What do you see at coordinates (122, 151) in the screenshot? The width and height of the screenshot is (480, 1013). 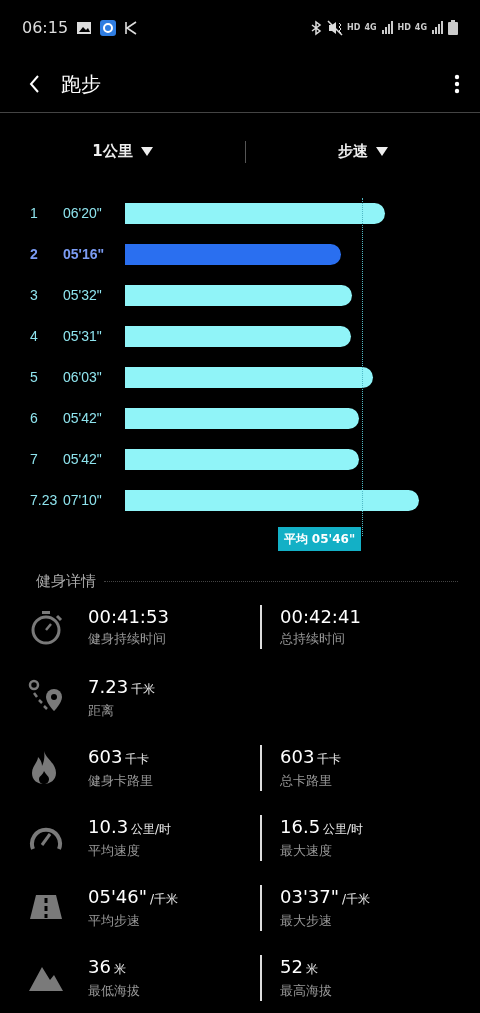 I see `dropdown-button: 1公里` at bounding box center [122, 151].